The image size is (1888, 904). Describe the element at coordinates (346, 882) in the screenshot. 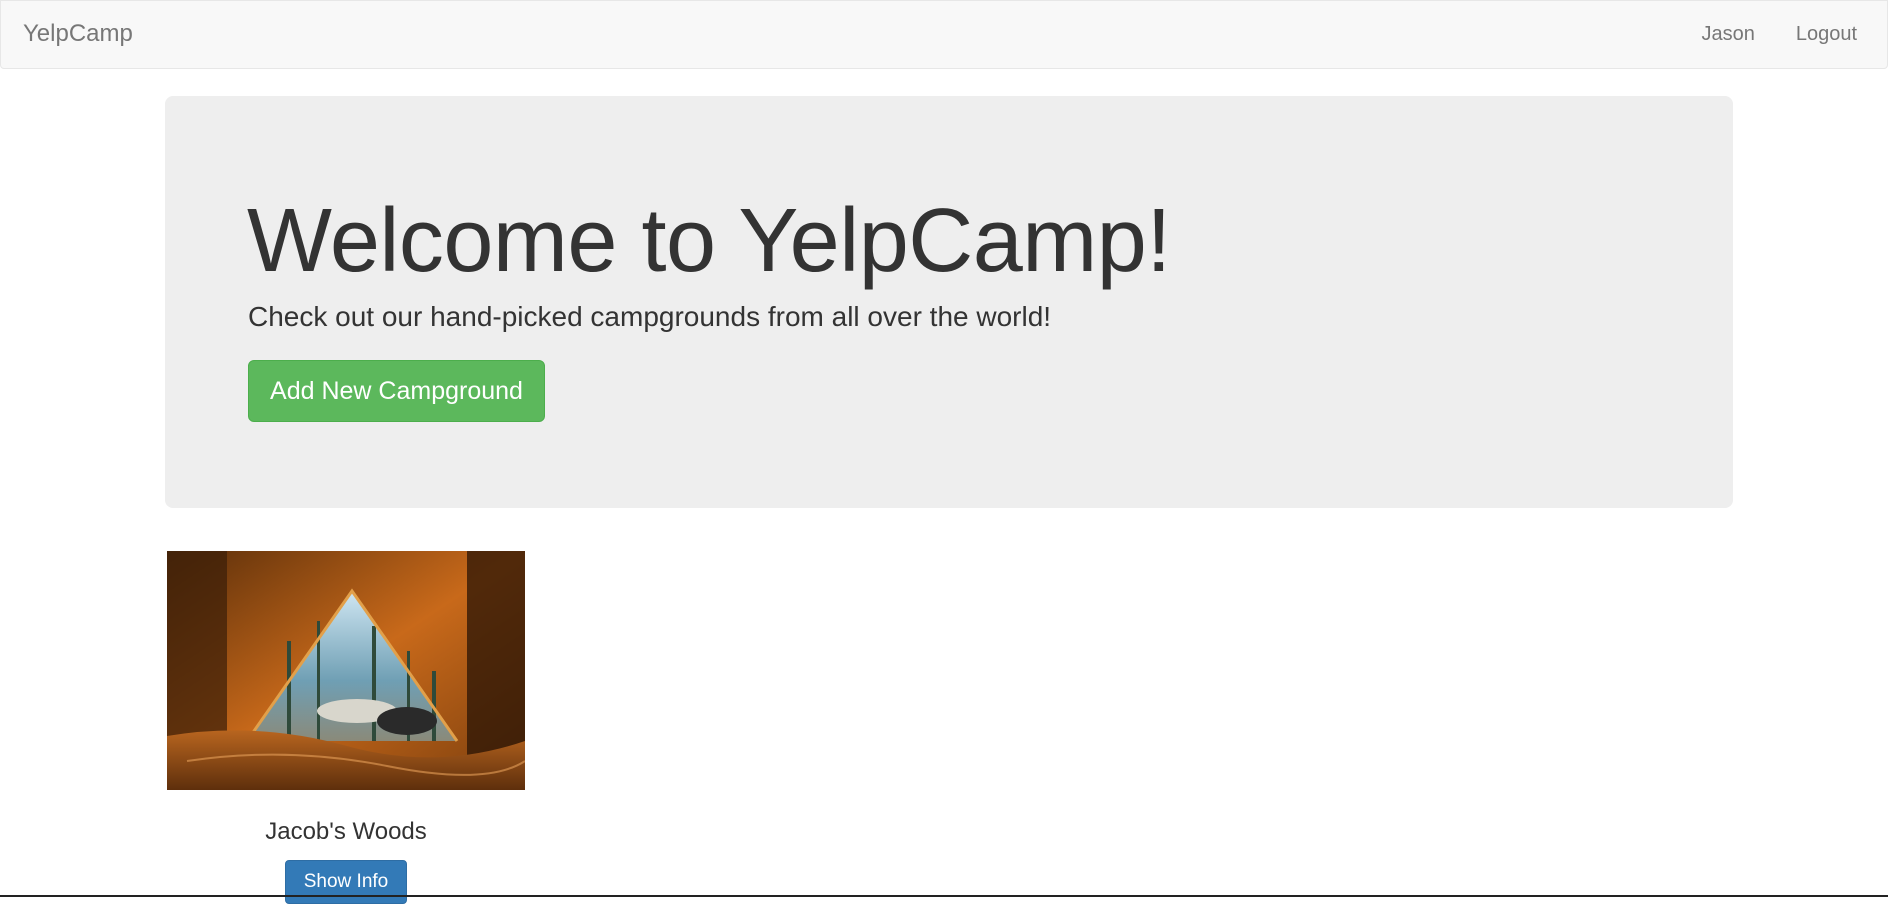

I see `show-info-button: Show Info` at that location.